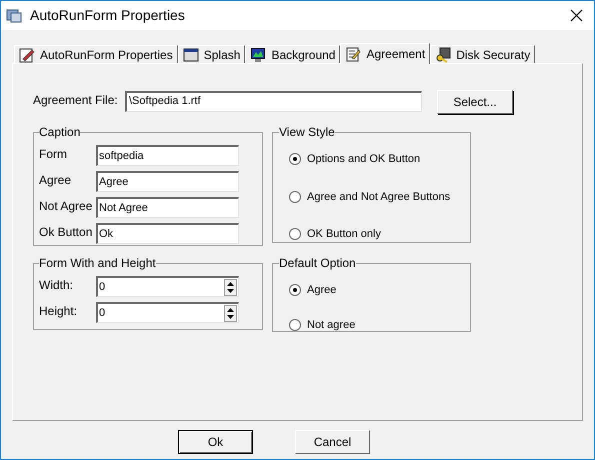  What do you see at coordinates (215, 442) in the screenshot?
I see `dialog-button: Ok` at bounding box center [215, 442].